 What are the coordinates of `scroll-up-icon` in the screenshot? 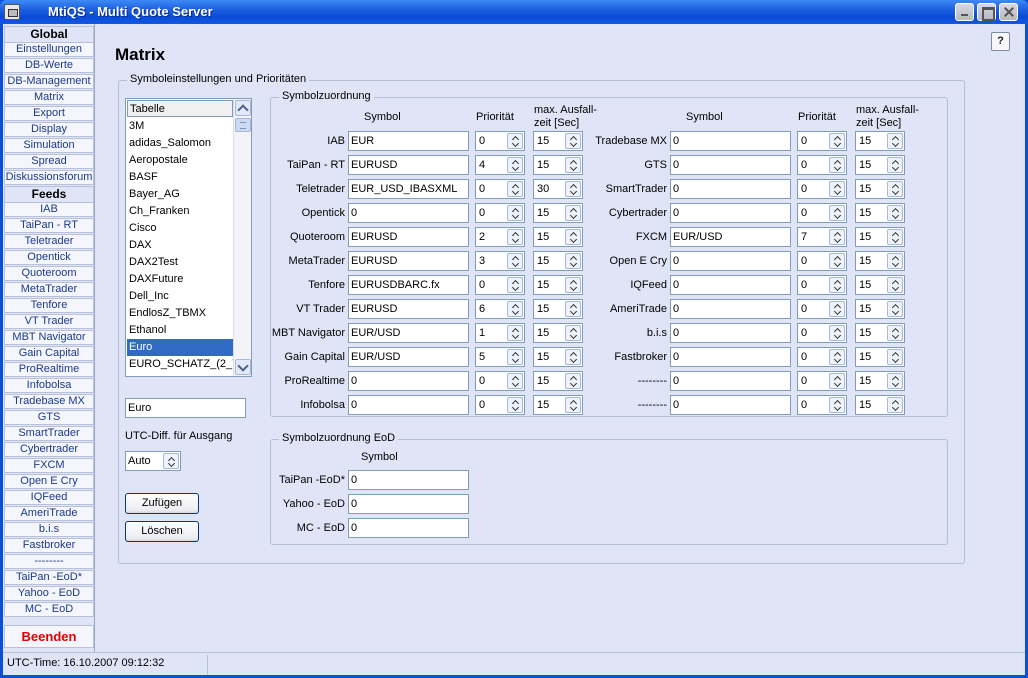 It's located at (243, 108).